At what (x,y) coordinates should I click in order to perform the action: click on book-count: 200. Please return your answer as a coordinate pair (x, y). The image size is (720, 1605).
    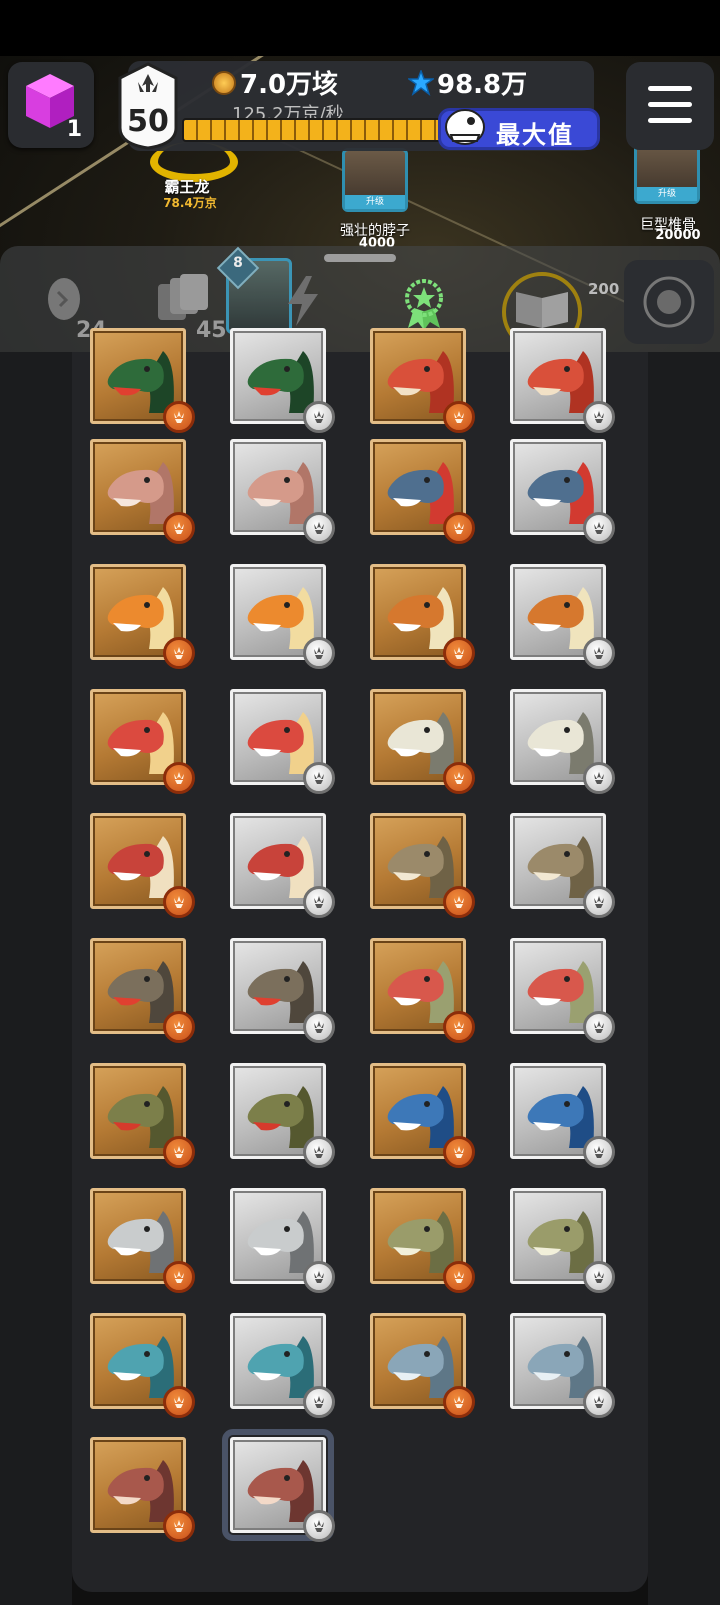
    Looking at the image, I should click on (604, 289).